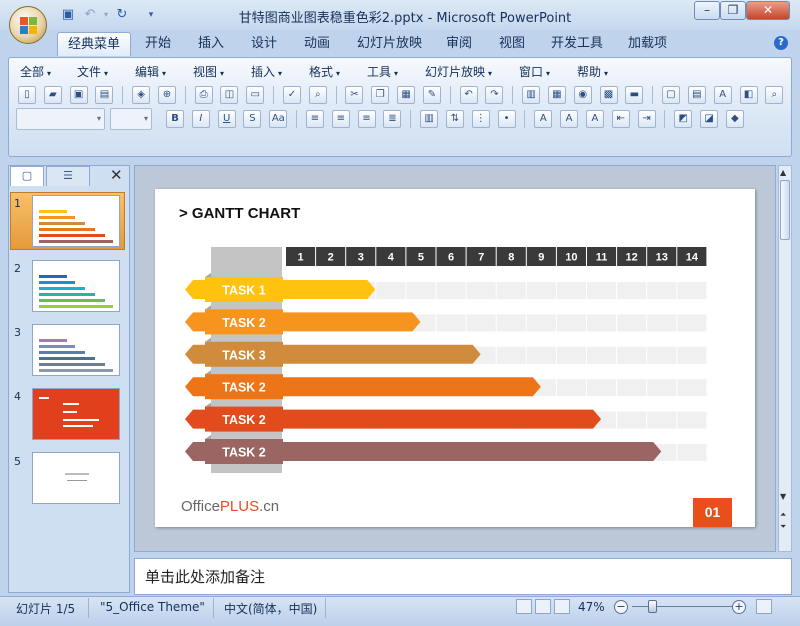 The image size is (800, 626). I want to click on decrease-indent-icon: ⇤, so click(620, 119).